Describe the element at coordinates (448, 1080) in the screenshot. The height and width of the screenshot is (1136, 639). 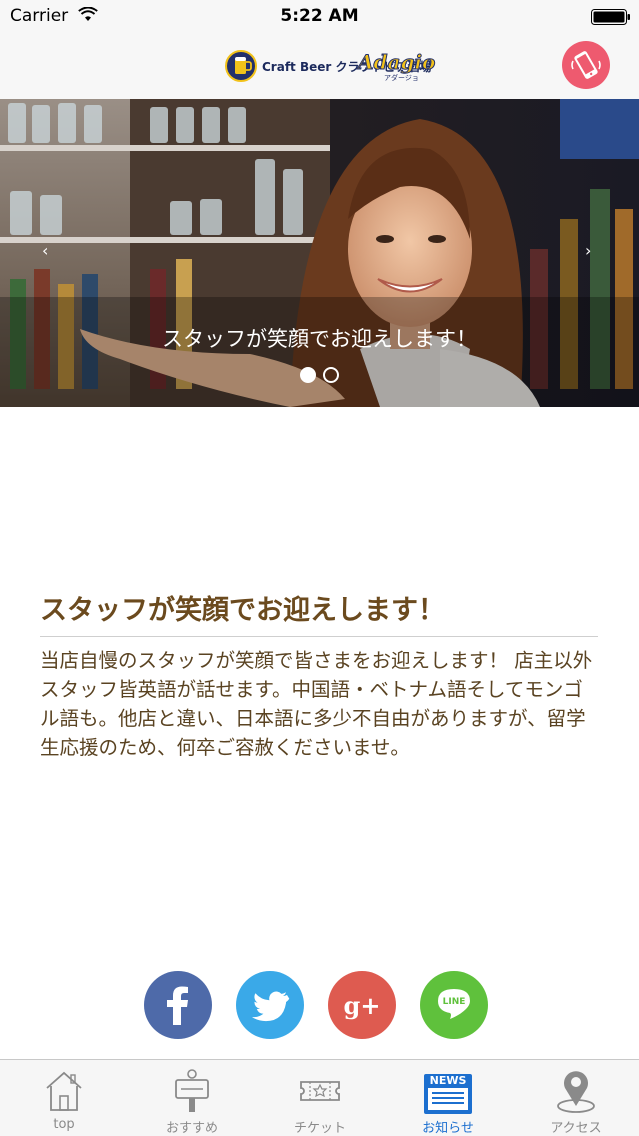
I see `news-badge: NEWS` at that location.